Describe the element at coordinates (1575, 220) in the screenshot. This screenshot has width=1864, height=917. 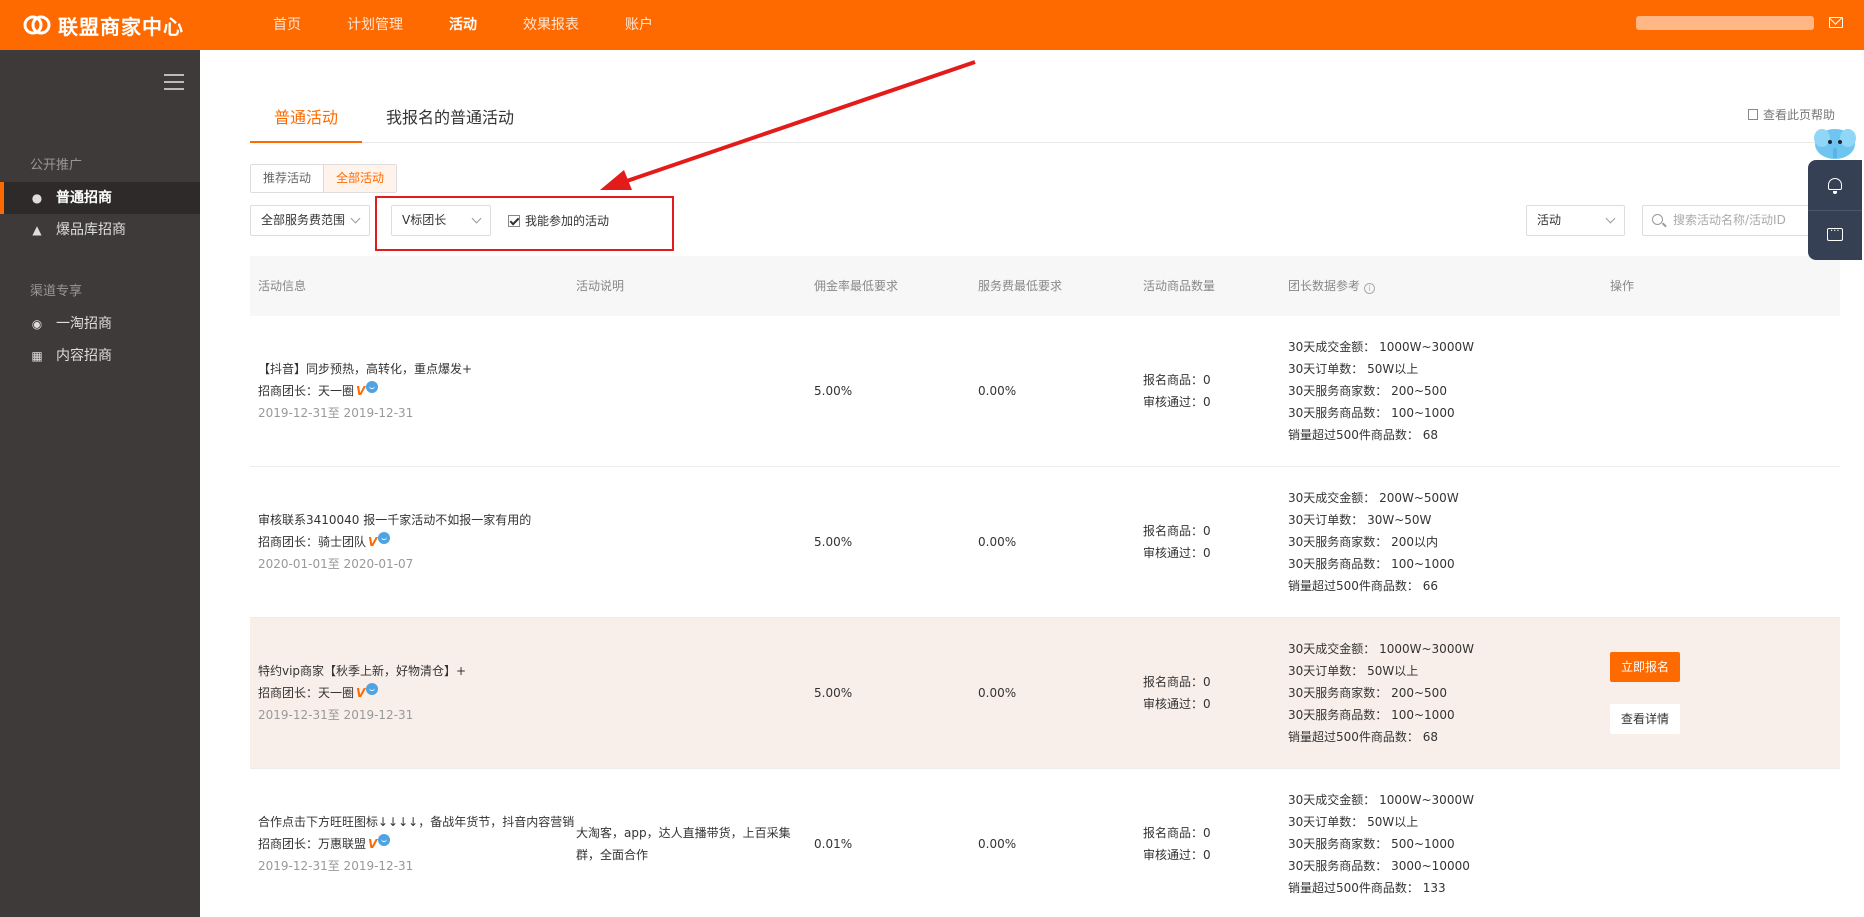
I see `activity-type-select: 活动` at that location.